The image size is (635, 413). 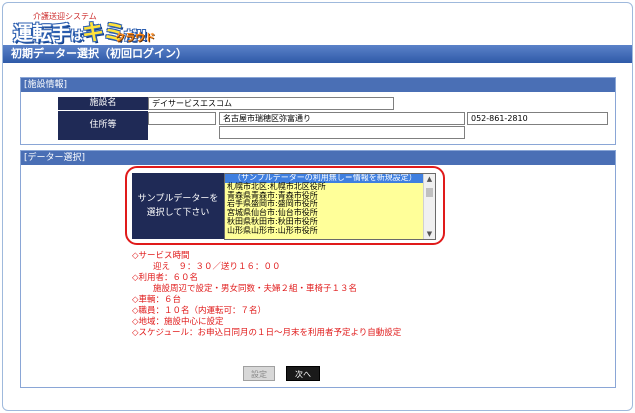 I want to click on scroll-thumb, so click(x=429, y=192).